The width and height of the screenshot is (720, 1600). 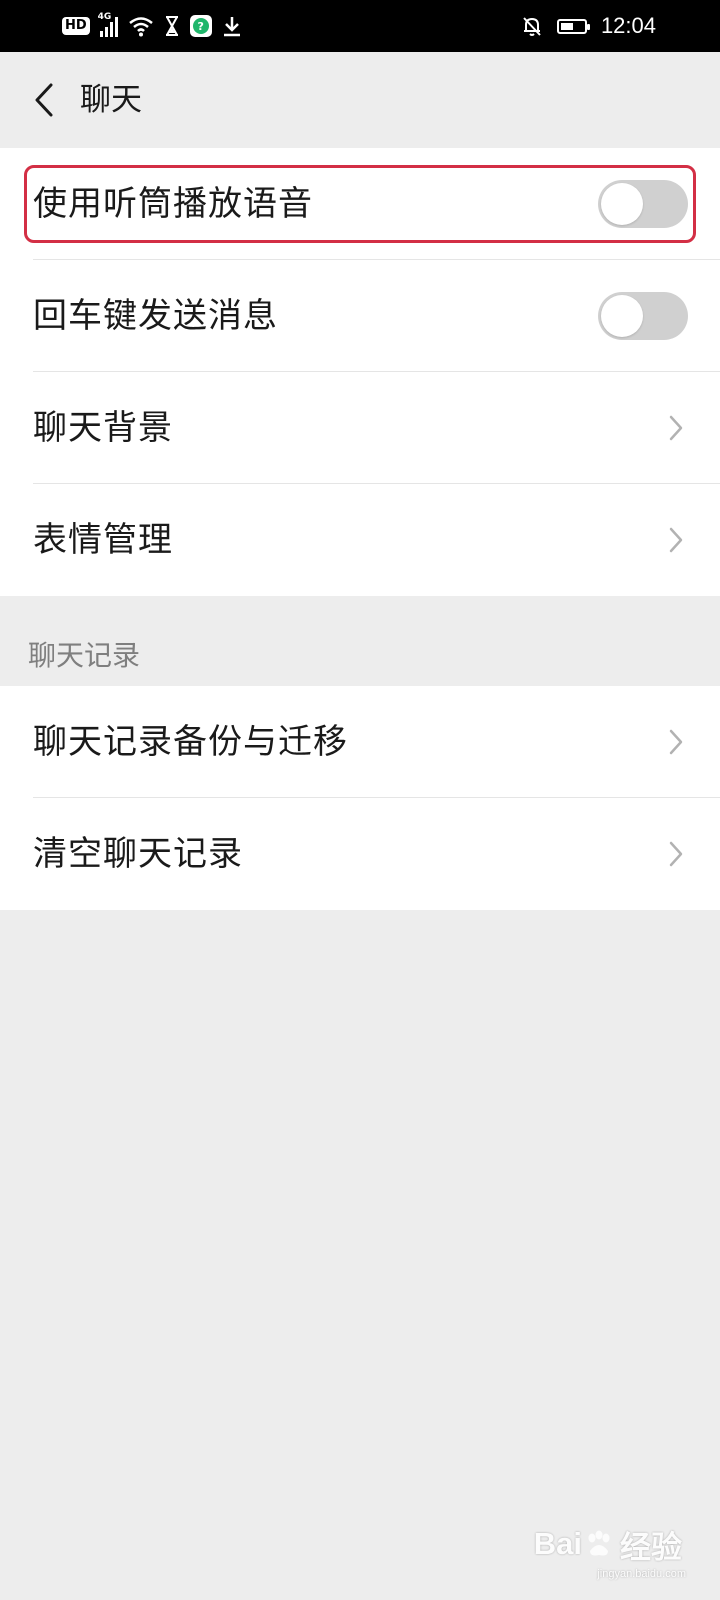 What do you see at coordinates (103, 540) in the screenshot?
I see `setting-label: 表情管理` at bounding box center [103, 540].